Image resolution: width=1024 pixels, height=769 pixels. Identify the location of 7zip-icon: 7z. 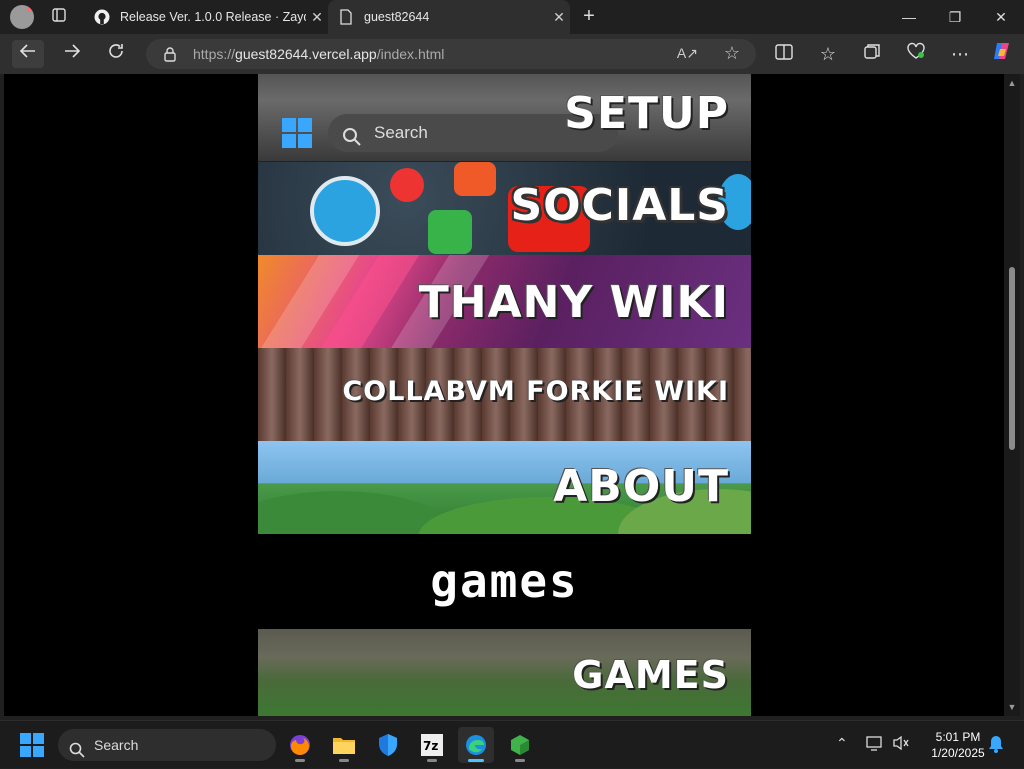
(432, 745).